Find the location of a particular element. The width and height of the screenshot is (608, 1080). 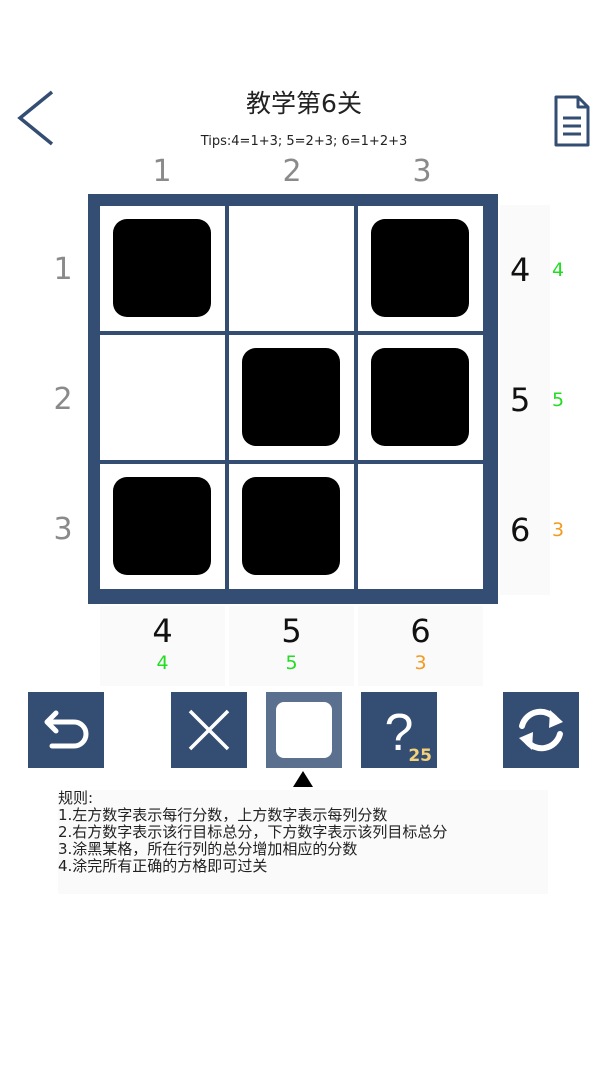

cell-r2-c3 is located at coordinates (420, 397).